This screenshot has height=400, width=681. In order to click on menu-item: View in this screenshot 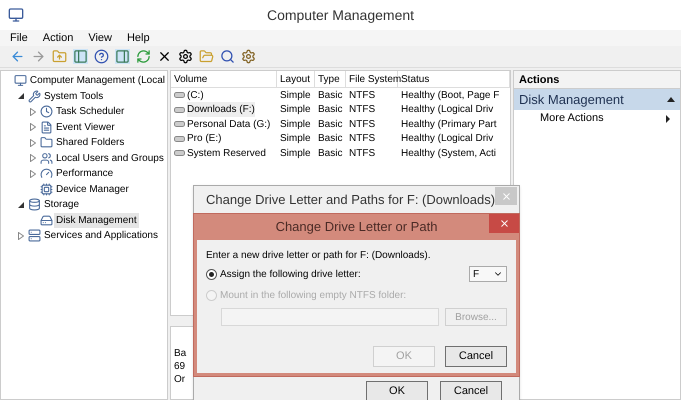, I will do `click(100, 38)`.